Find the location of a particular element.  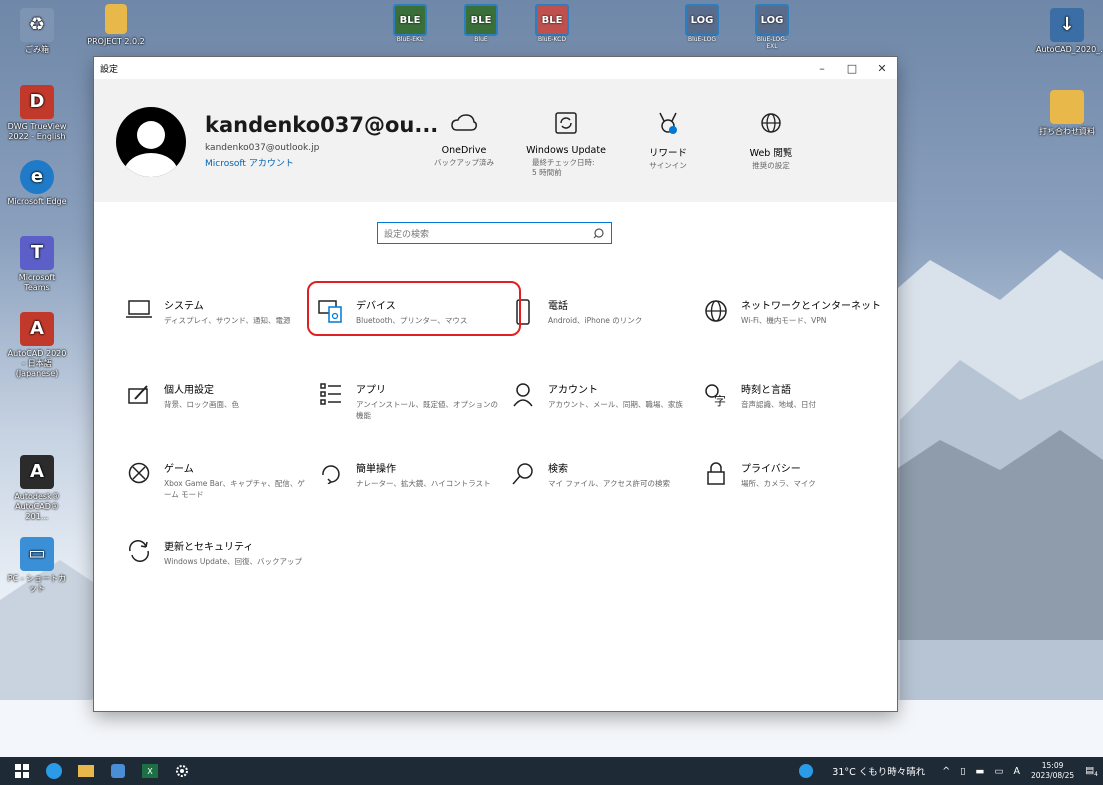

close-button: ✕ is located at coordinates (882, 68).